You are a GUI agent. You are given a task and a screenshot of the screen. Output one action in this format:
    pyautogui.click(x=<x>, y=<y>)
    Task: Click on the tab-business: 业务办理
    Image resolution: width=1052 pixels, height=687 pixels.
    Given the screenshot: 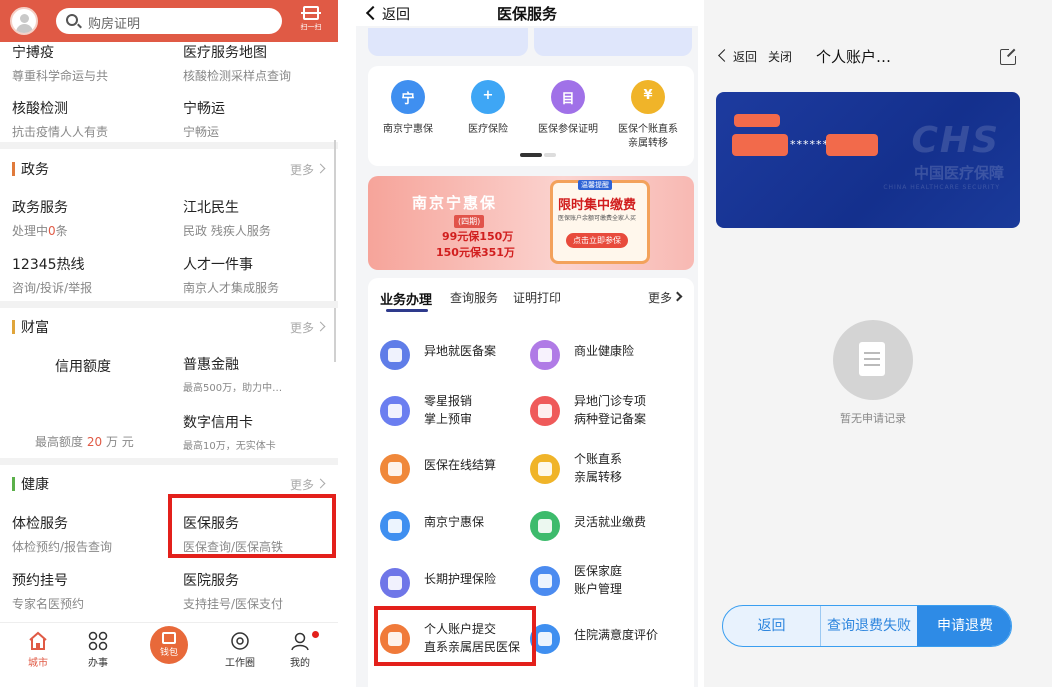 What is the action you would take?
    pyautogui.click(x=406, y=298)
    